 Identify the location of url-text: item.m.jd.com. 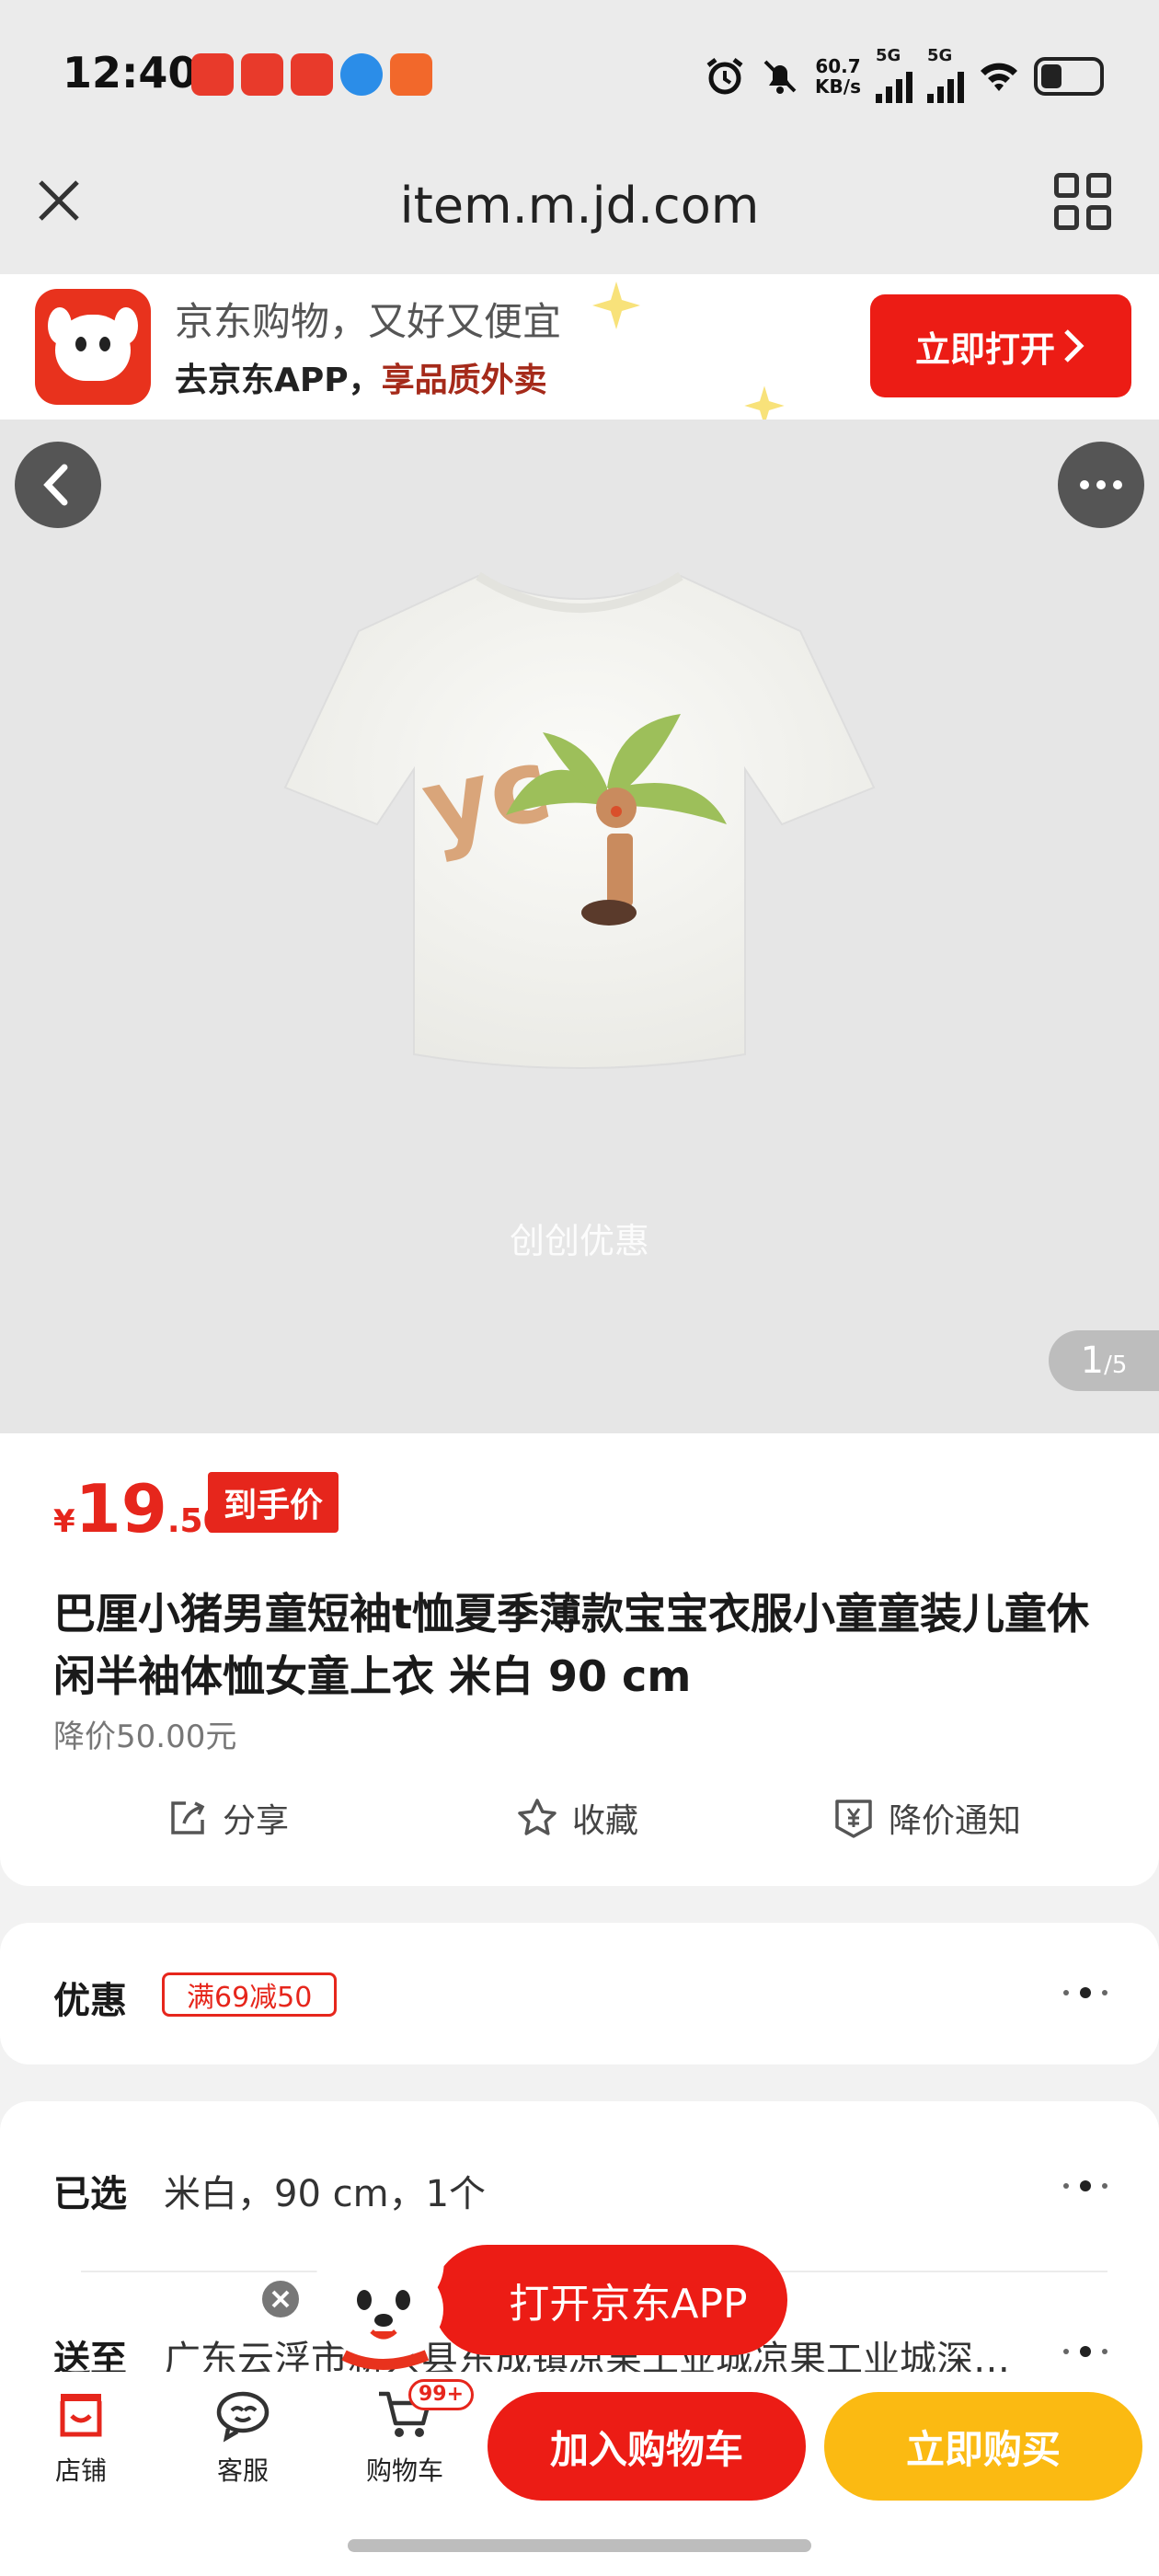
(579, 206).